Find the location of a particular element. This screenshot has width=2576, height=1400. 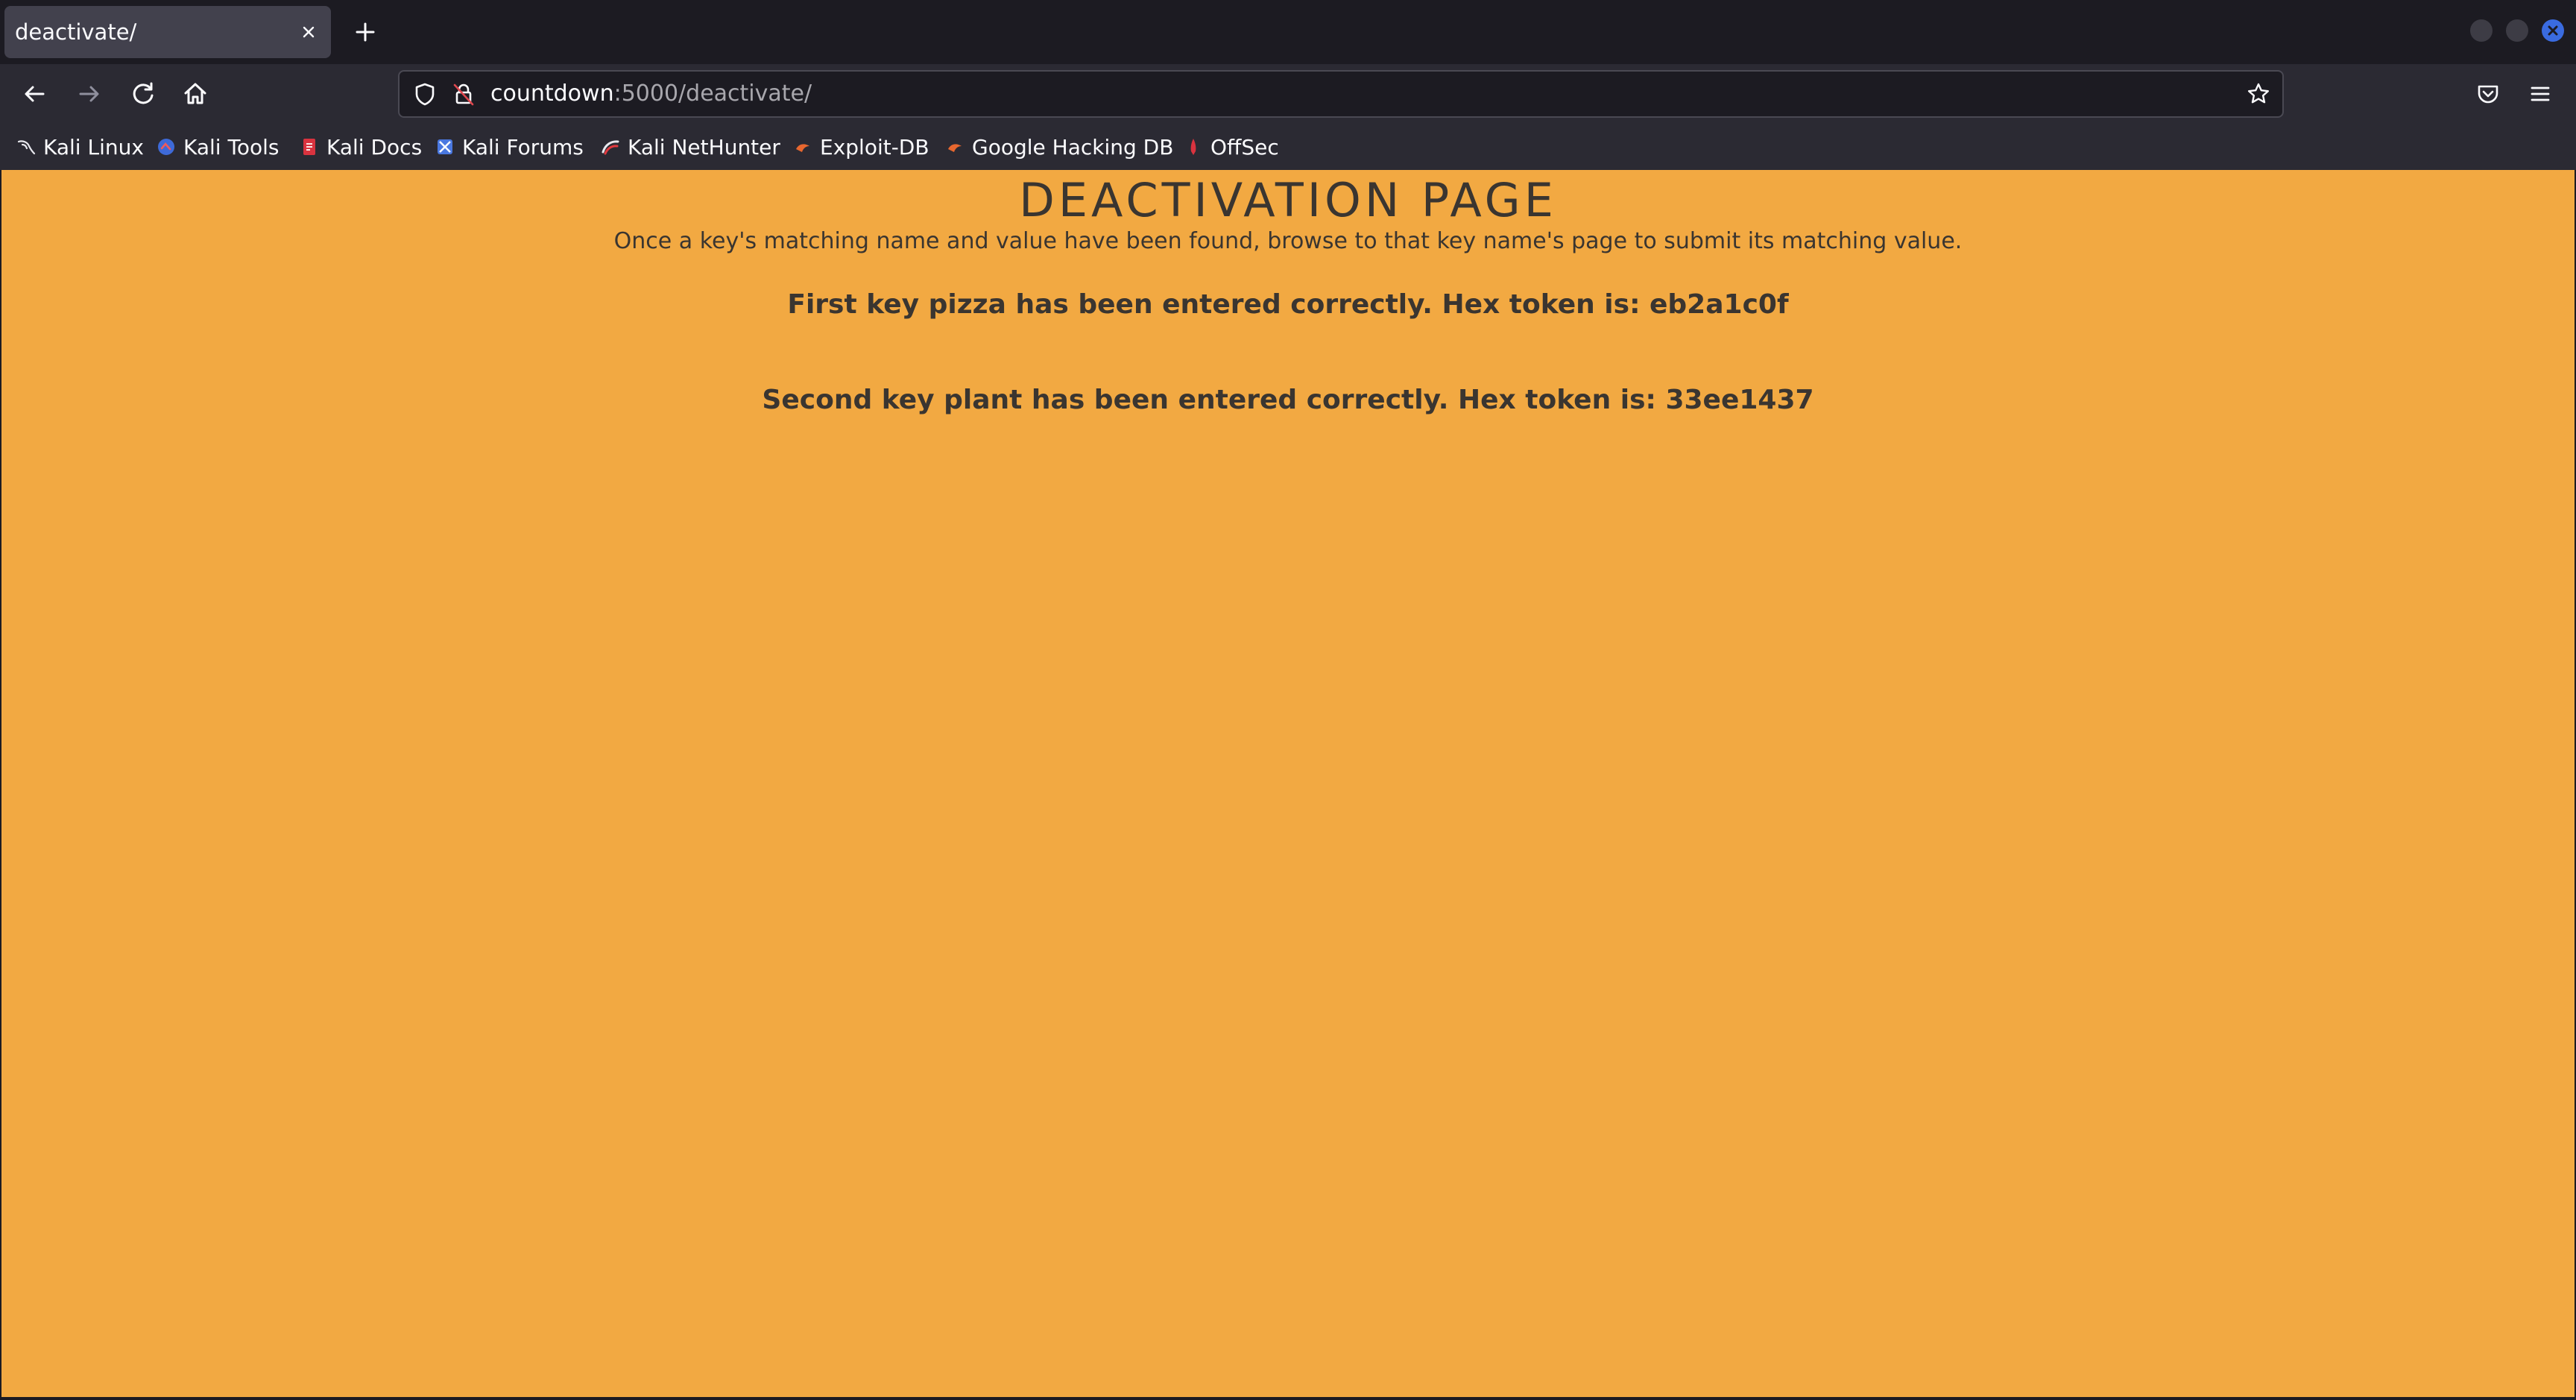

window-close-button is located at coordinates (2553, 30).